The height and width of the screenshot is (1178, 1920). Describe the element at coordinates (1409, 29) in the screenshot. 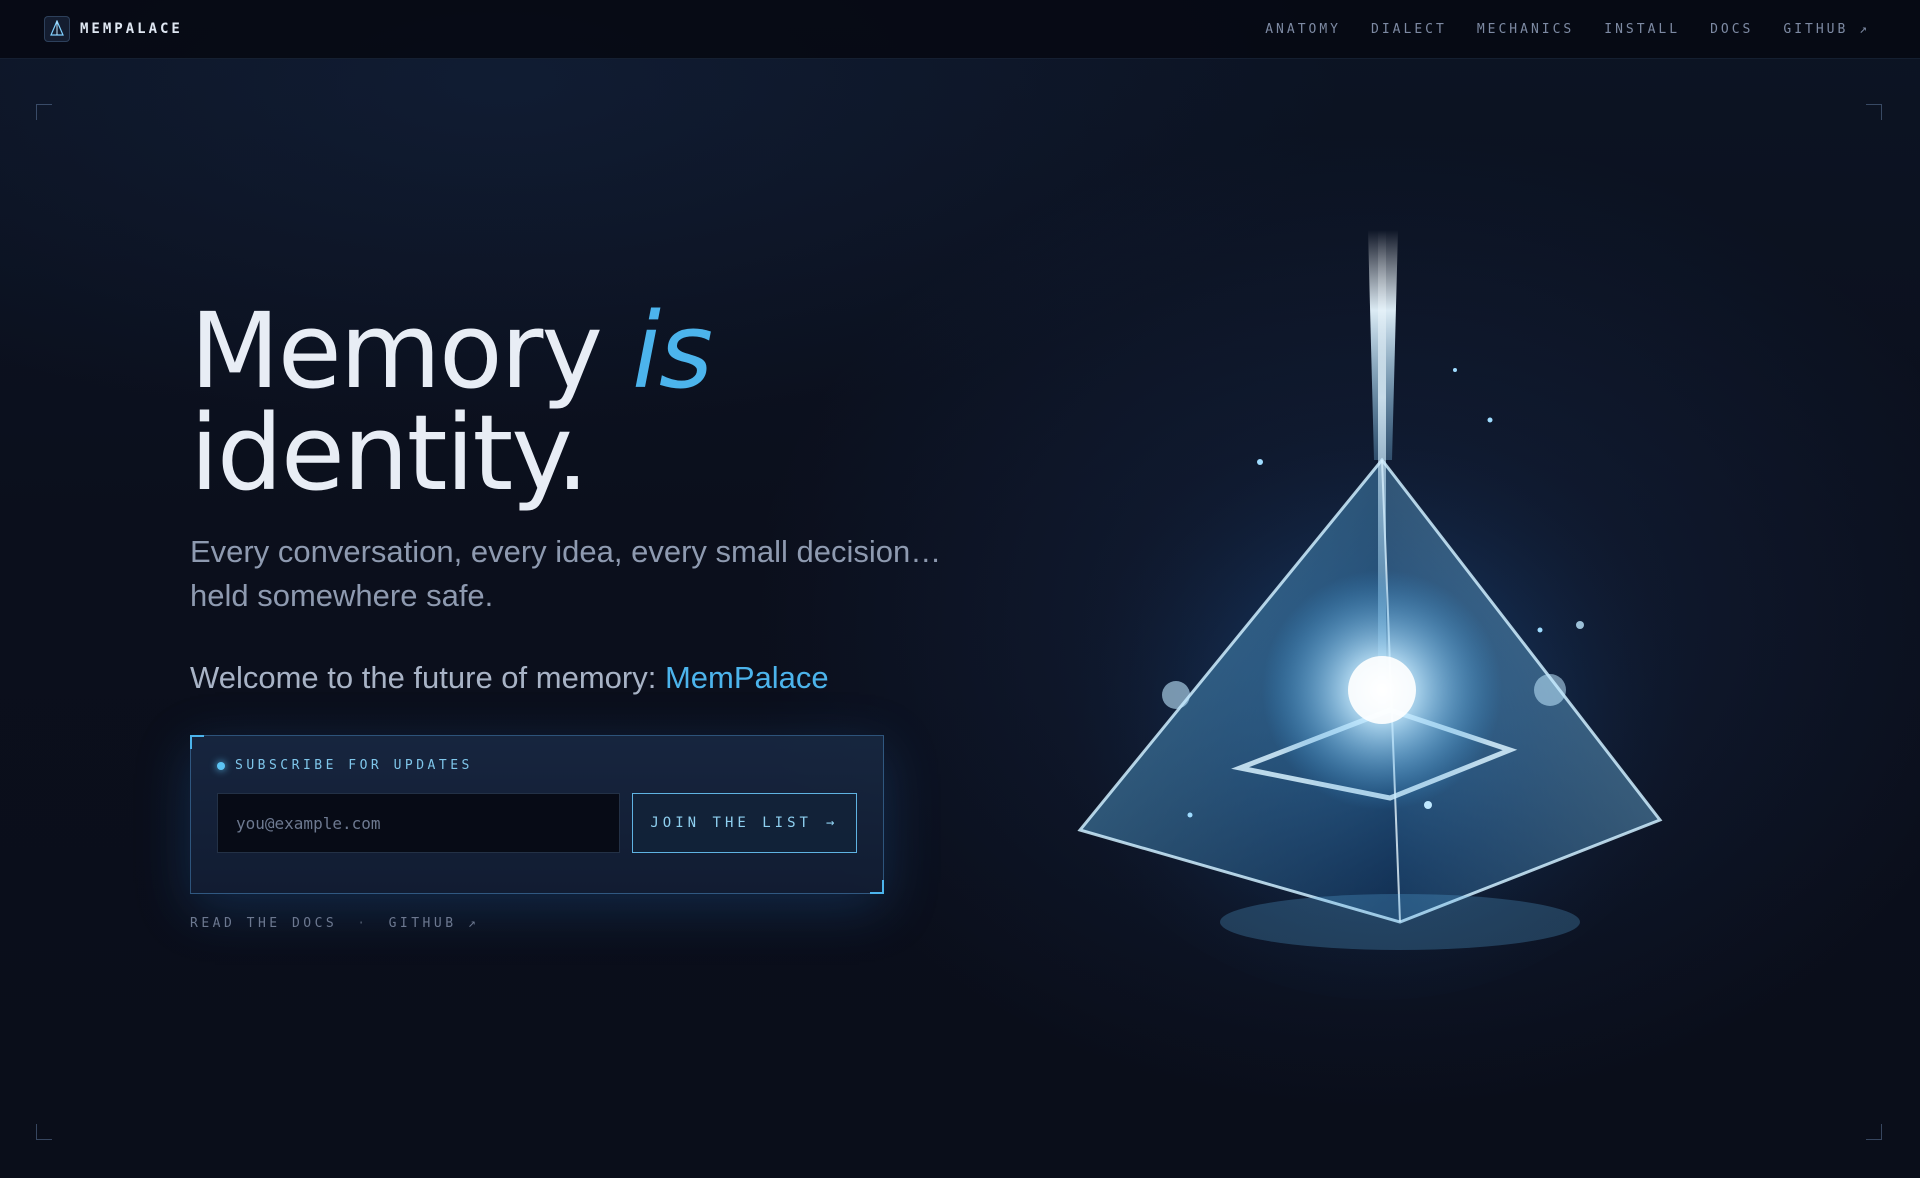

I see `nav-link-dialect: DIALECT` at that location.